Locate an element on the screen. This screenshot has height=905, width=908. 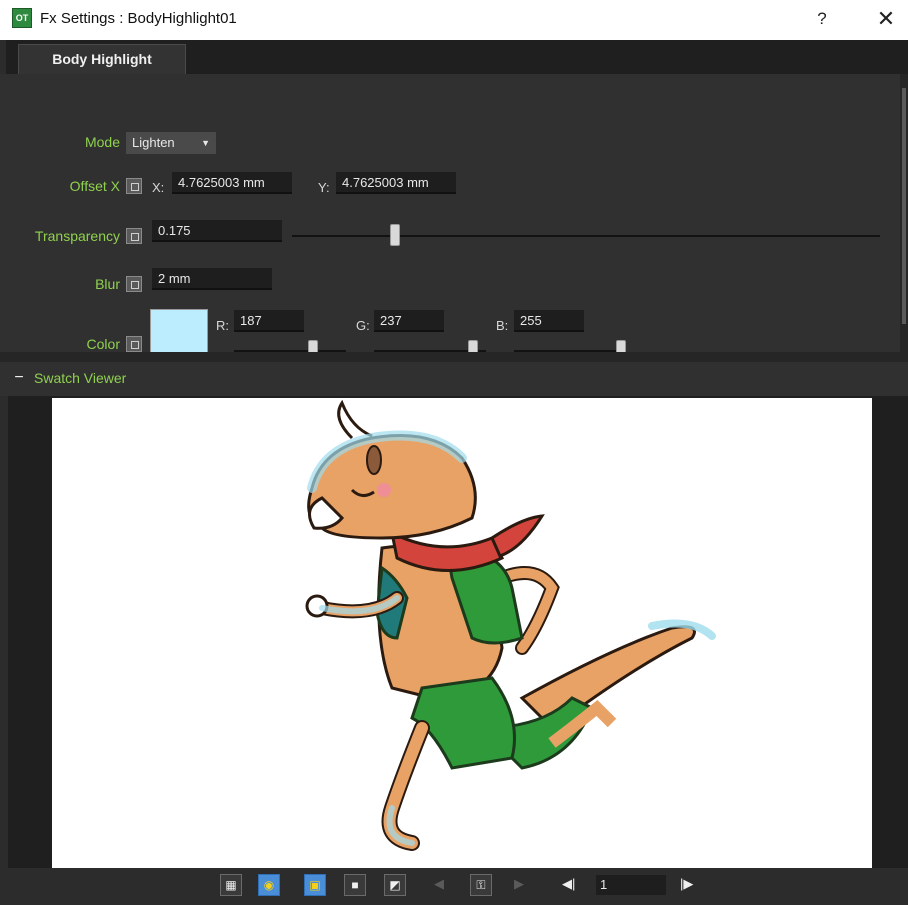
tab-bar: Body Highlight is located at coordinates (457, 57).